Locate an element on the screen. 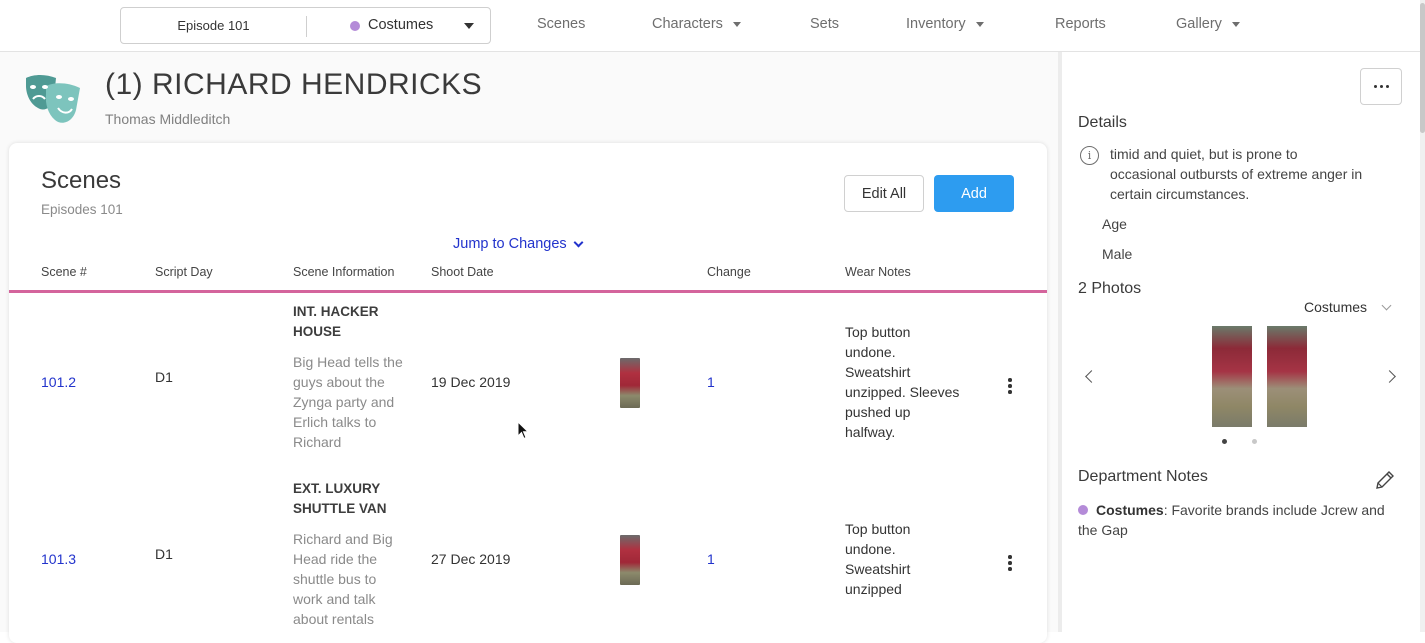  nav-characters: Characters is located at coordinates (696, 24).